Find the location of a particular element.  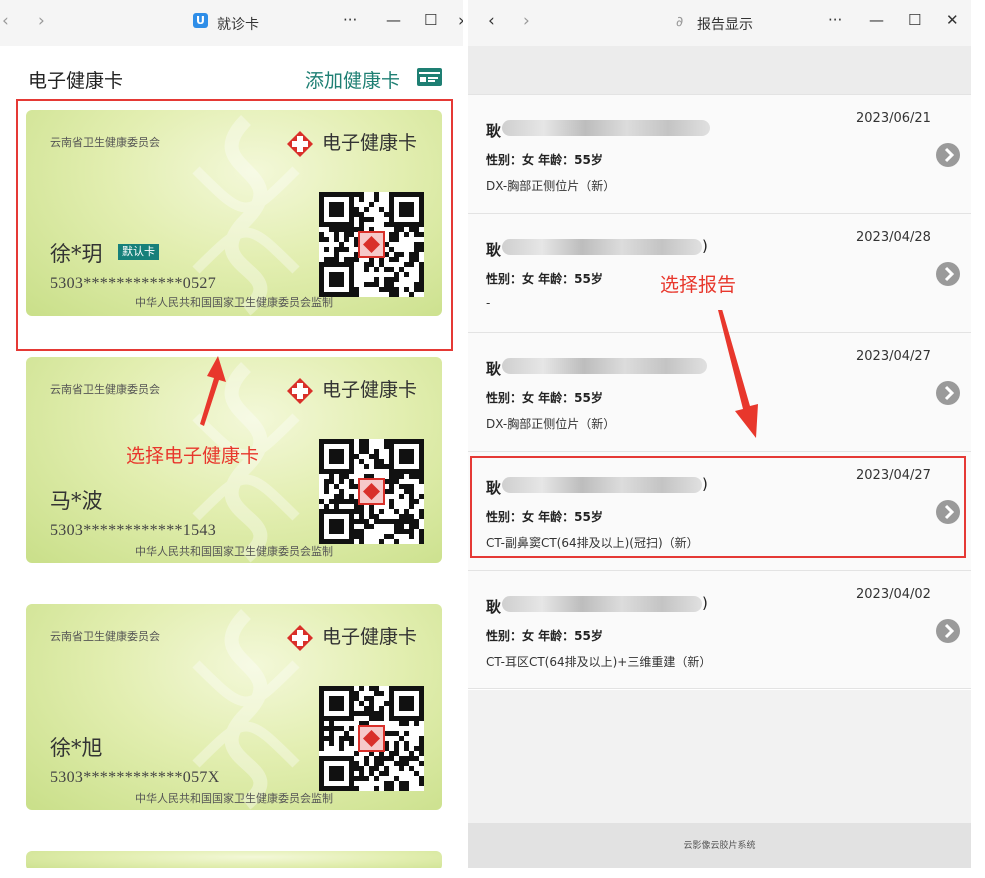

add-card-button: 添加健康卡 is located at coordinates (352, 79).